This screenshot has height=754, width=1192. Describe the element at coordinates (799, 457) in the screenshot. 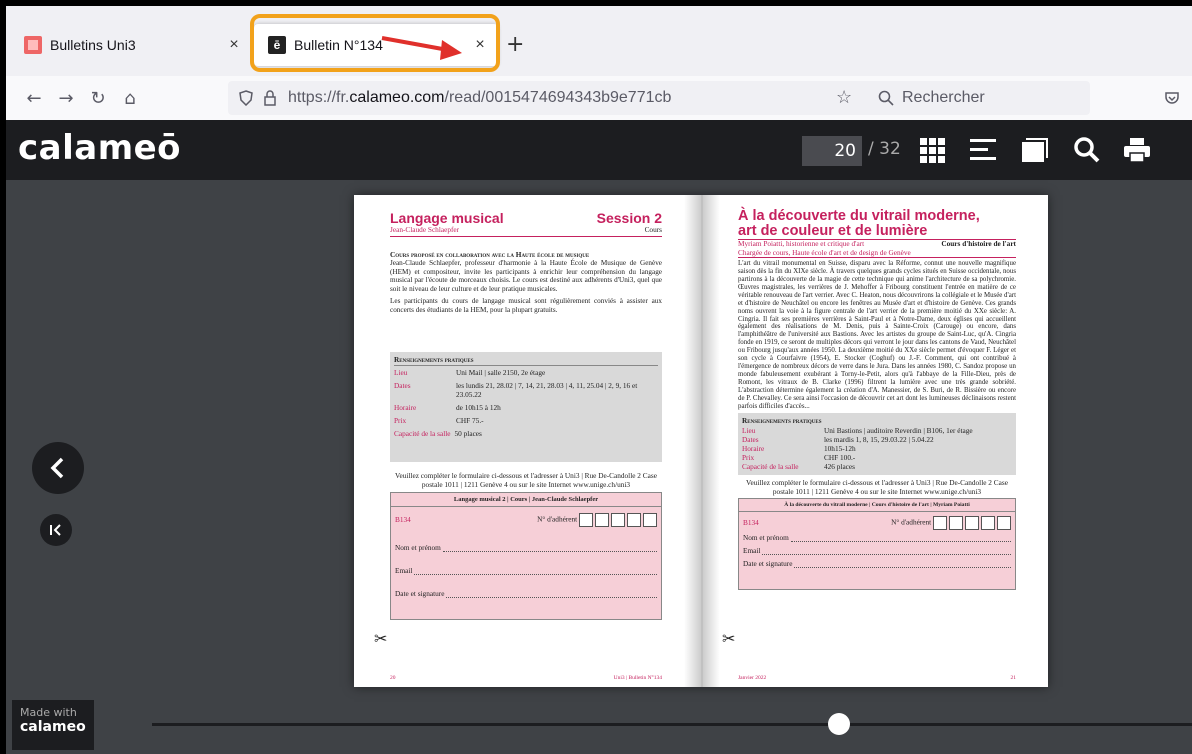

I see `info-row: Prix CHF 100.-` at that location.